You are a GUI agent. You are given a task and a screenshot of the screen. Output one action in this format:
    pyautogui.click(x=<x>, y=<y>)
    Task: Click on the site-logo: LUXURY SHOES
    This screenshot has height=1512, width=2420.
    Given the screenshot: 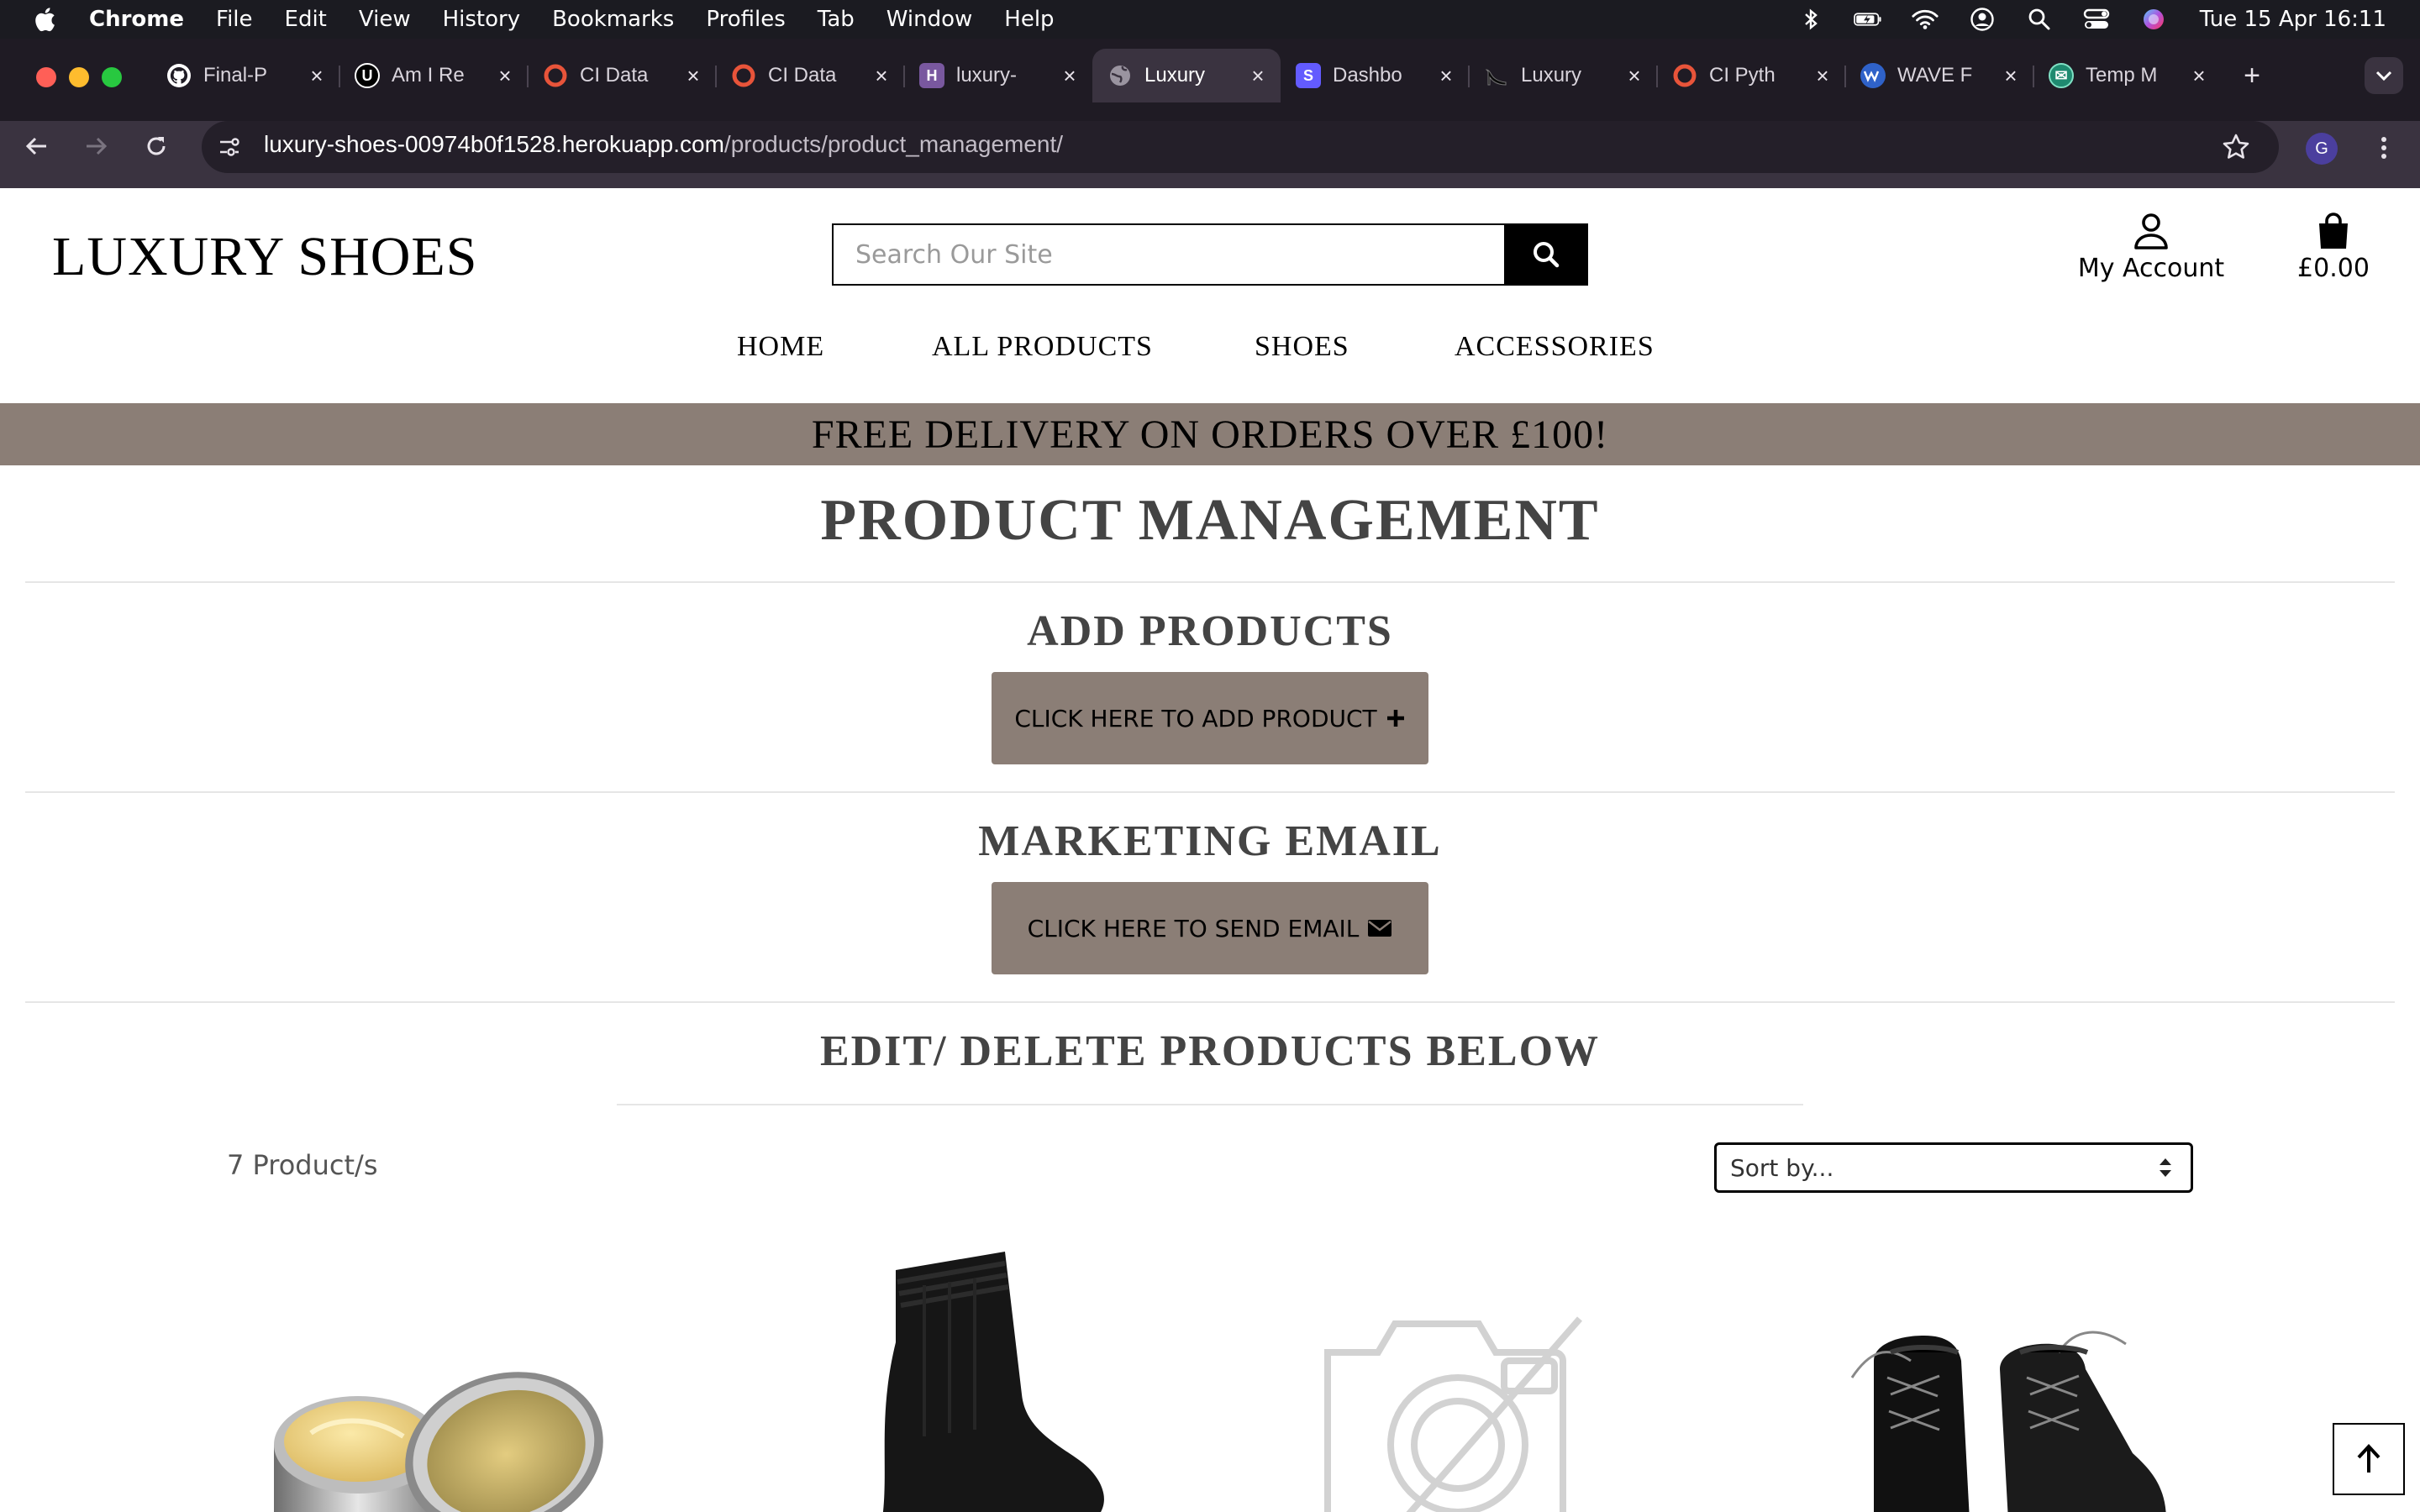 What is the action you would take?
    pyautogui.click(x=264, y=257)
    